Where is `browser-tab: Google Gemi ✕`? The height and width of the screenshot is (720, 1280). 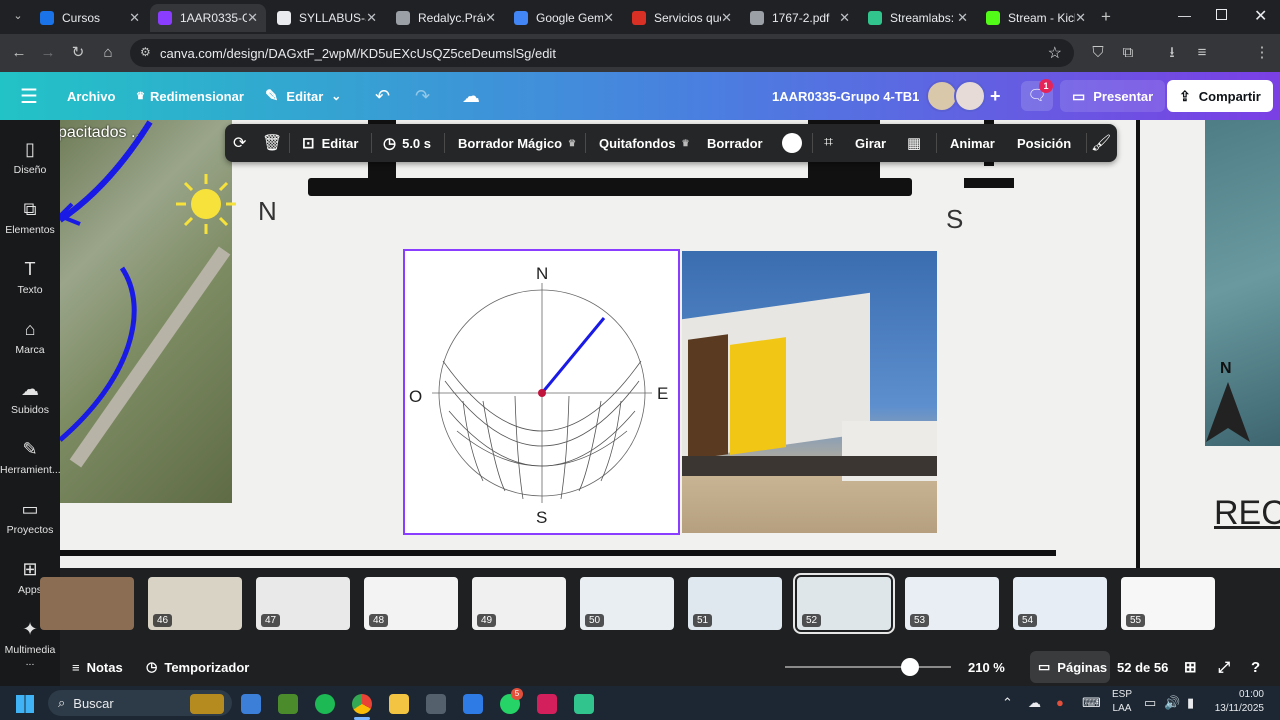 browser-tab: Google Gemi ✕ is located at coordinates (564, 18).